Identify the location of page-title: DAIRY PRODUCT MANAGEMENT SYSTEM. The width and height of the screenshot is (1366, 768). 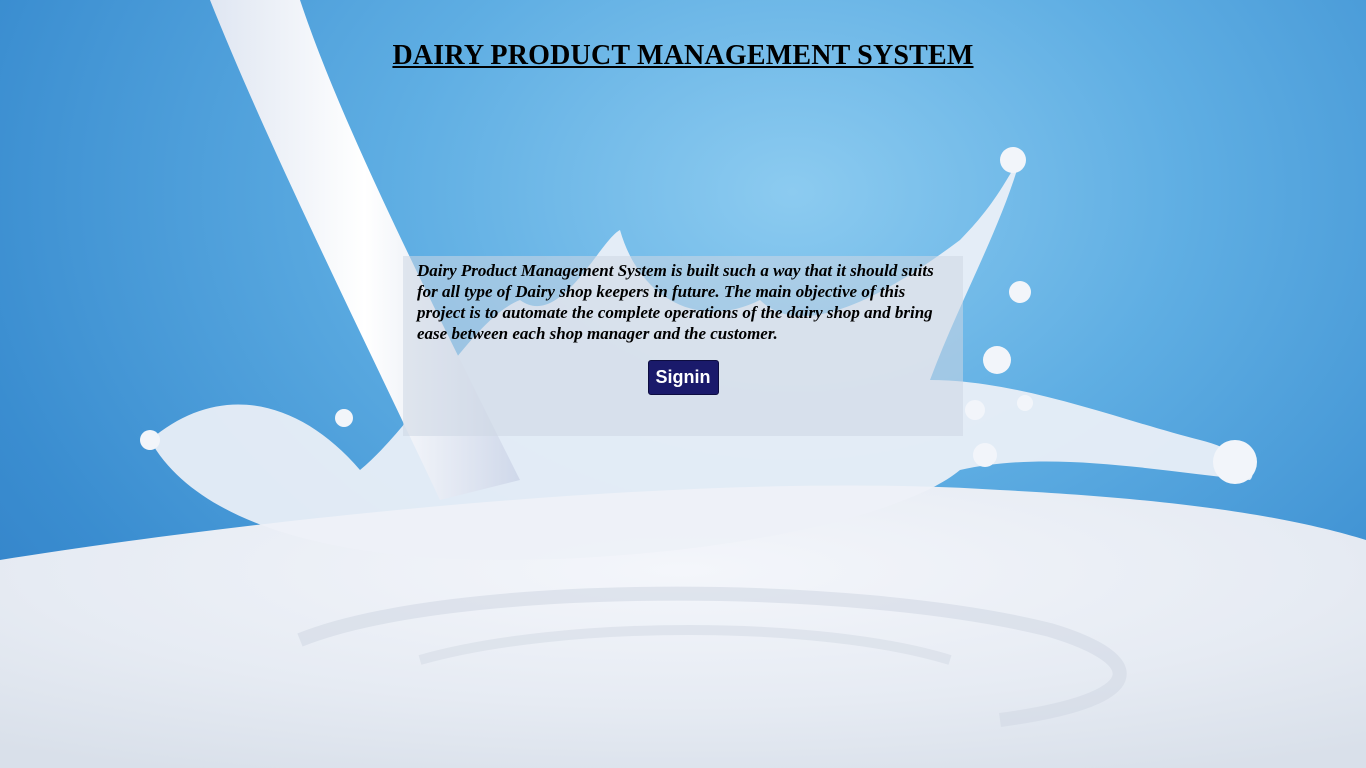
(683, 55).